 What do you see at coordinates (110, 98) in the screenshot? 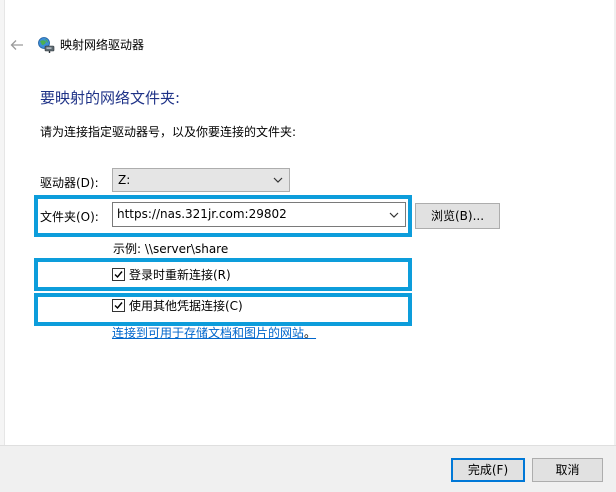
I see `page-heading: 要映射的网络文件夹:` at bounding box center [110, 98].